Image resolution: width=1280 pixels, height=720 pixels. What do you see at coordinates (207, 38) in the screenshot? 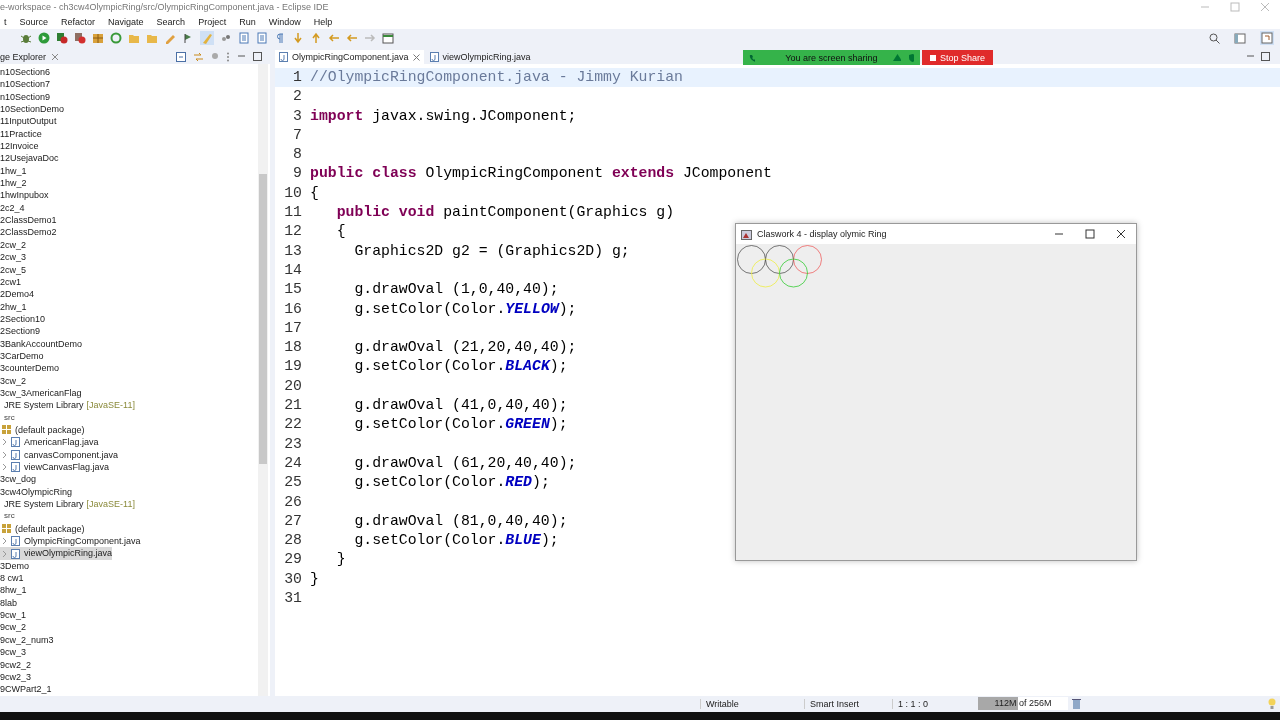
I see `brush-icon` at bounding box center [207, 38].